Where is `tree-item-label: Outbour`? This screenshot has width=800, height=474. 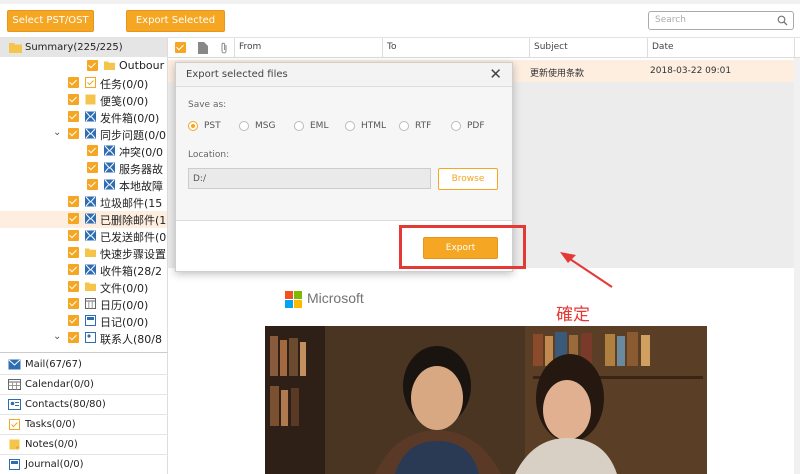 tree-item-label: Outbour is located at coordinates (142, 65).